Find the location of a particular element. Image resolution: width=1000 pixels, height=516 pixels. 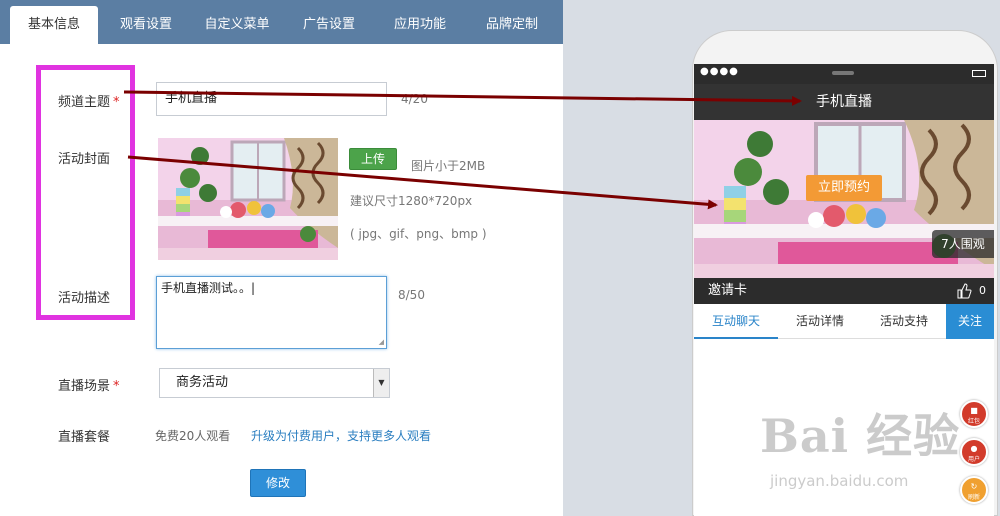

tab-interactive-chat: 互动聊天 is located at coordinates (736, 321).